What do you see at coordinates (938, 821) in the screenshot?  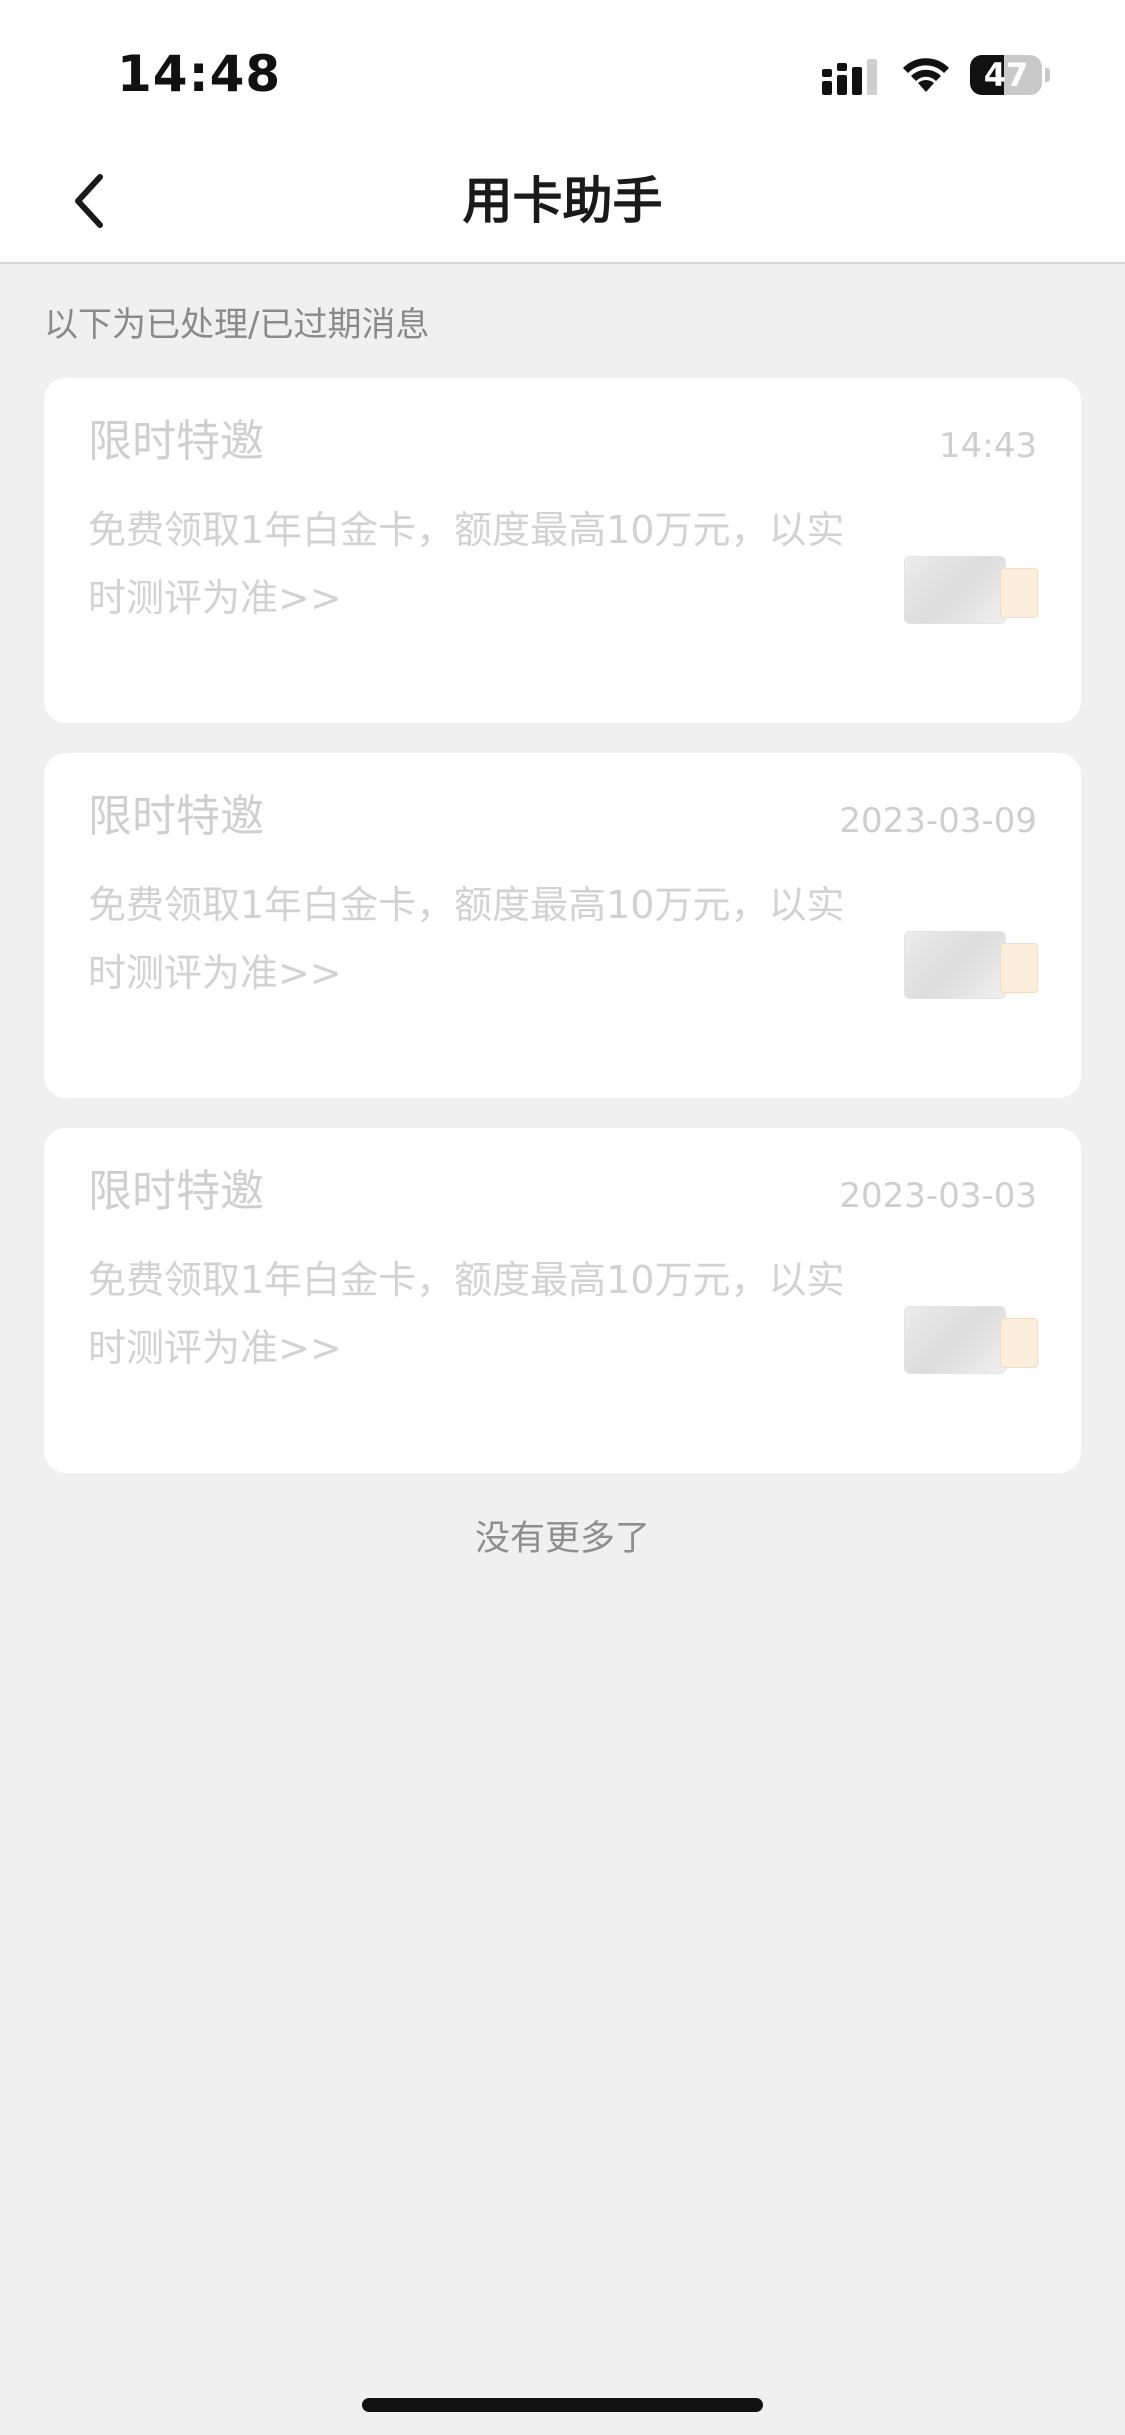 I see `message-time: 2023-03-09` at bounding box center [938, 821].